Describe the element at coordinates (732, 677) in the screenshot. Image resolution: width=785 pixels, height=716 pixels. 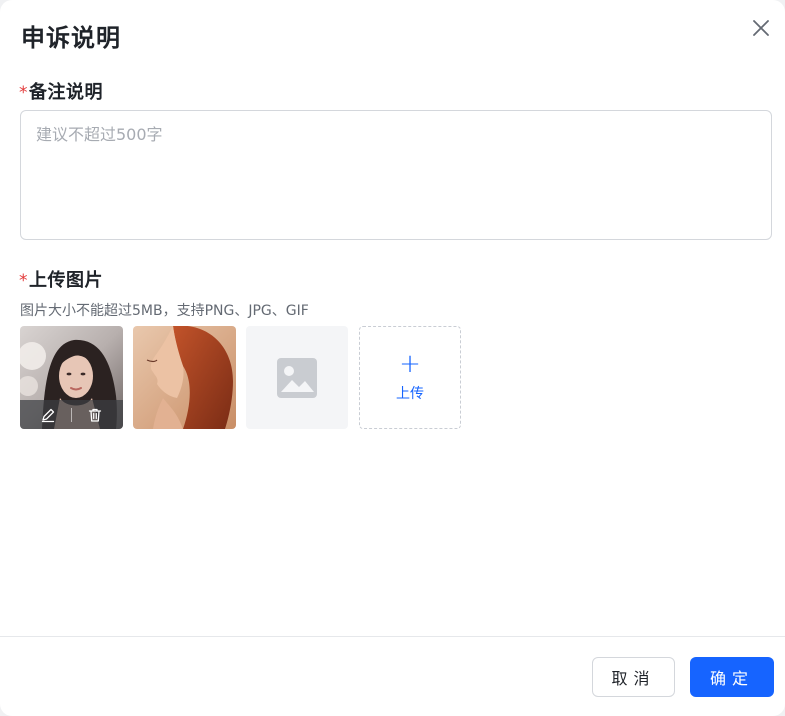
I see `confirm-button: 确定` at that location.